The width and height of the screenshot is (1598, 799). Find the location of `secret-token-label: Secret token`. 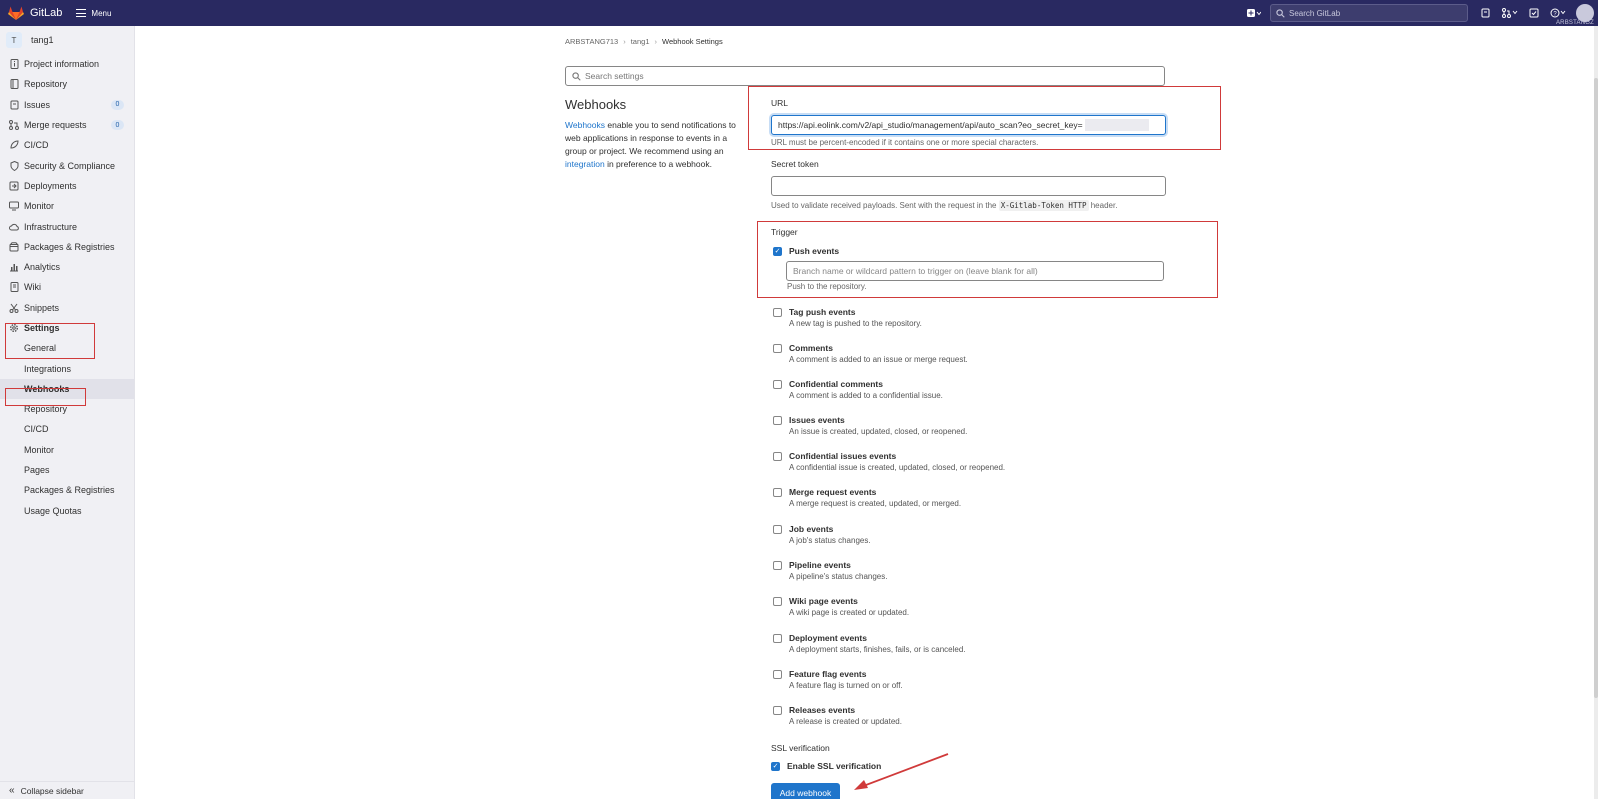

secret-token-label: Secret token is located at coordinates (795, 164).